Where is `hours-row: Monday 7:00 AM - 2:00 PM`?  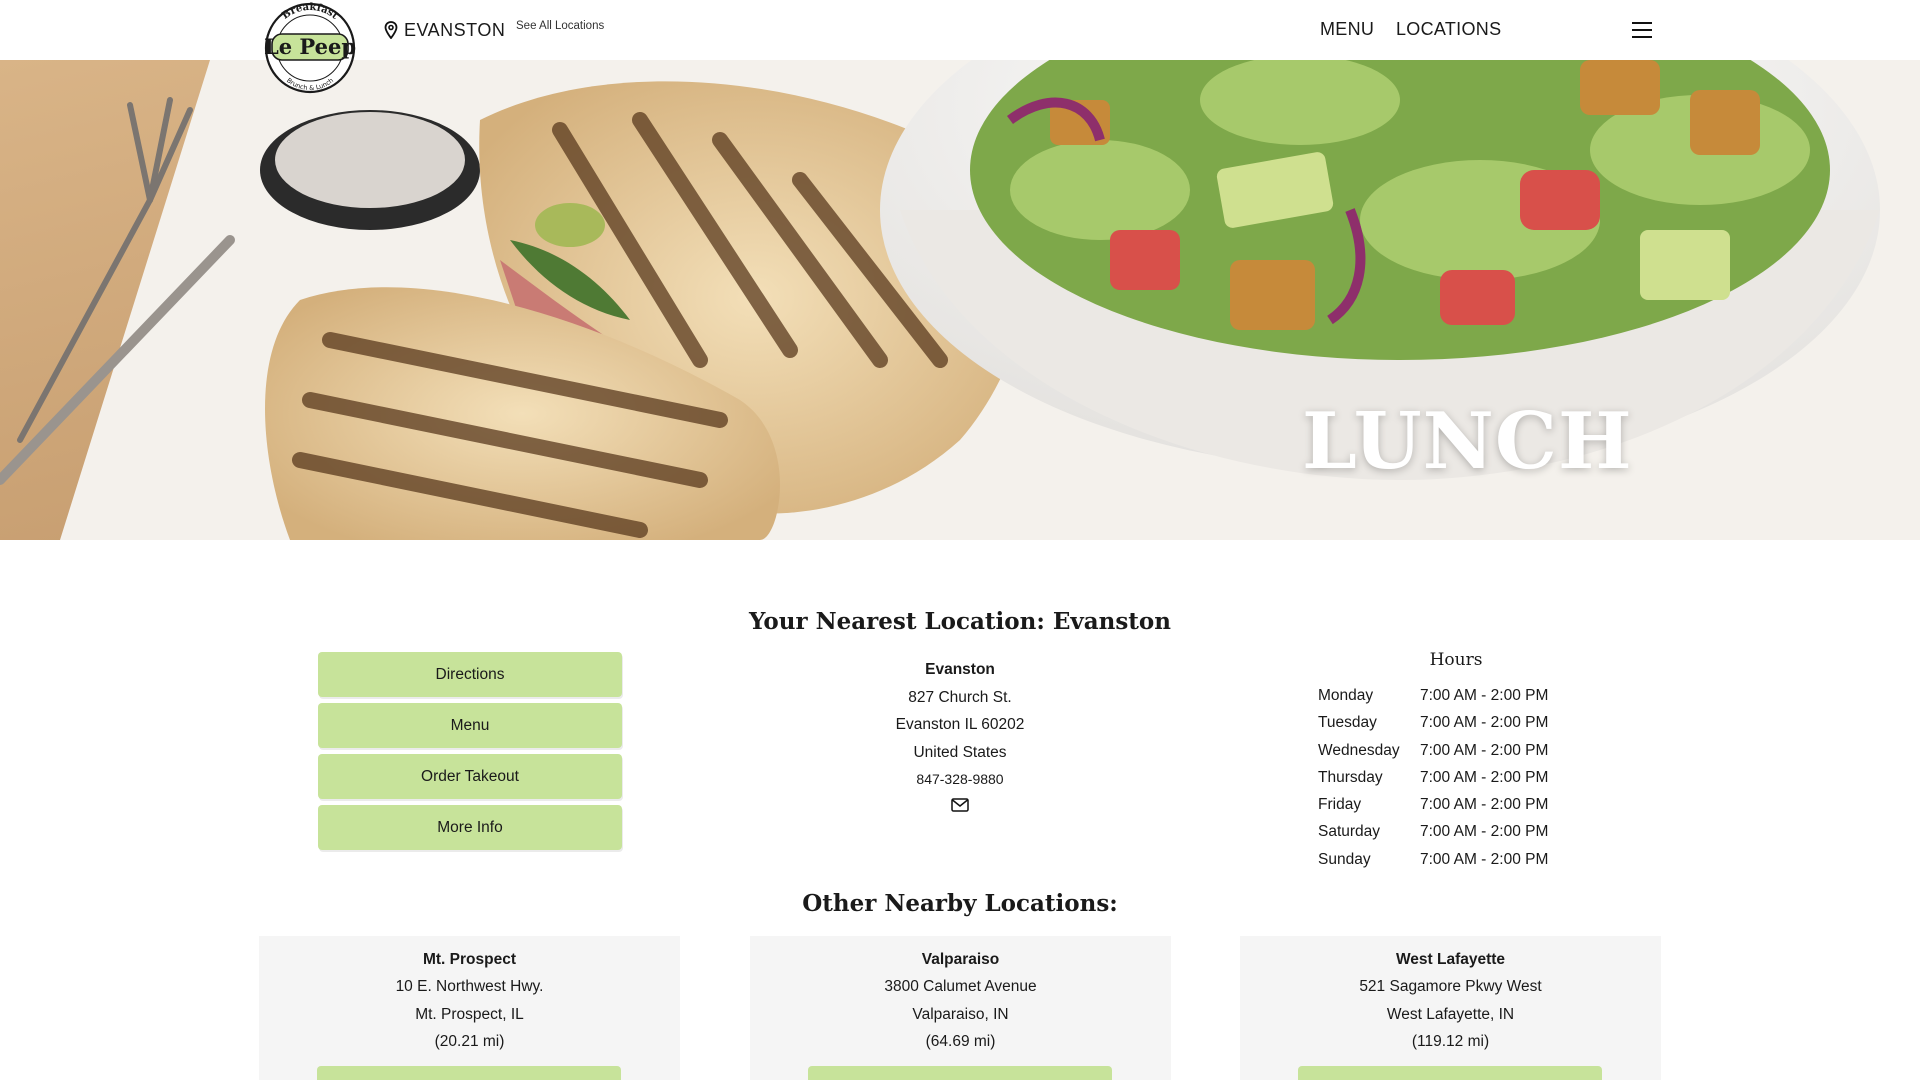 hours-row: Monday 7:00 AM - 2:00 PM is located at coordinates (1448, 695).